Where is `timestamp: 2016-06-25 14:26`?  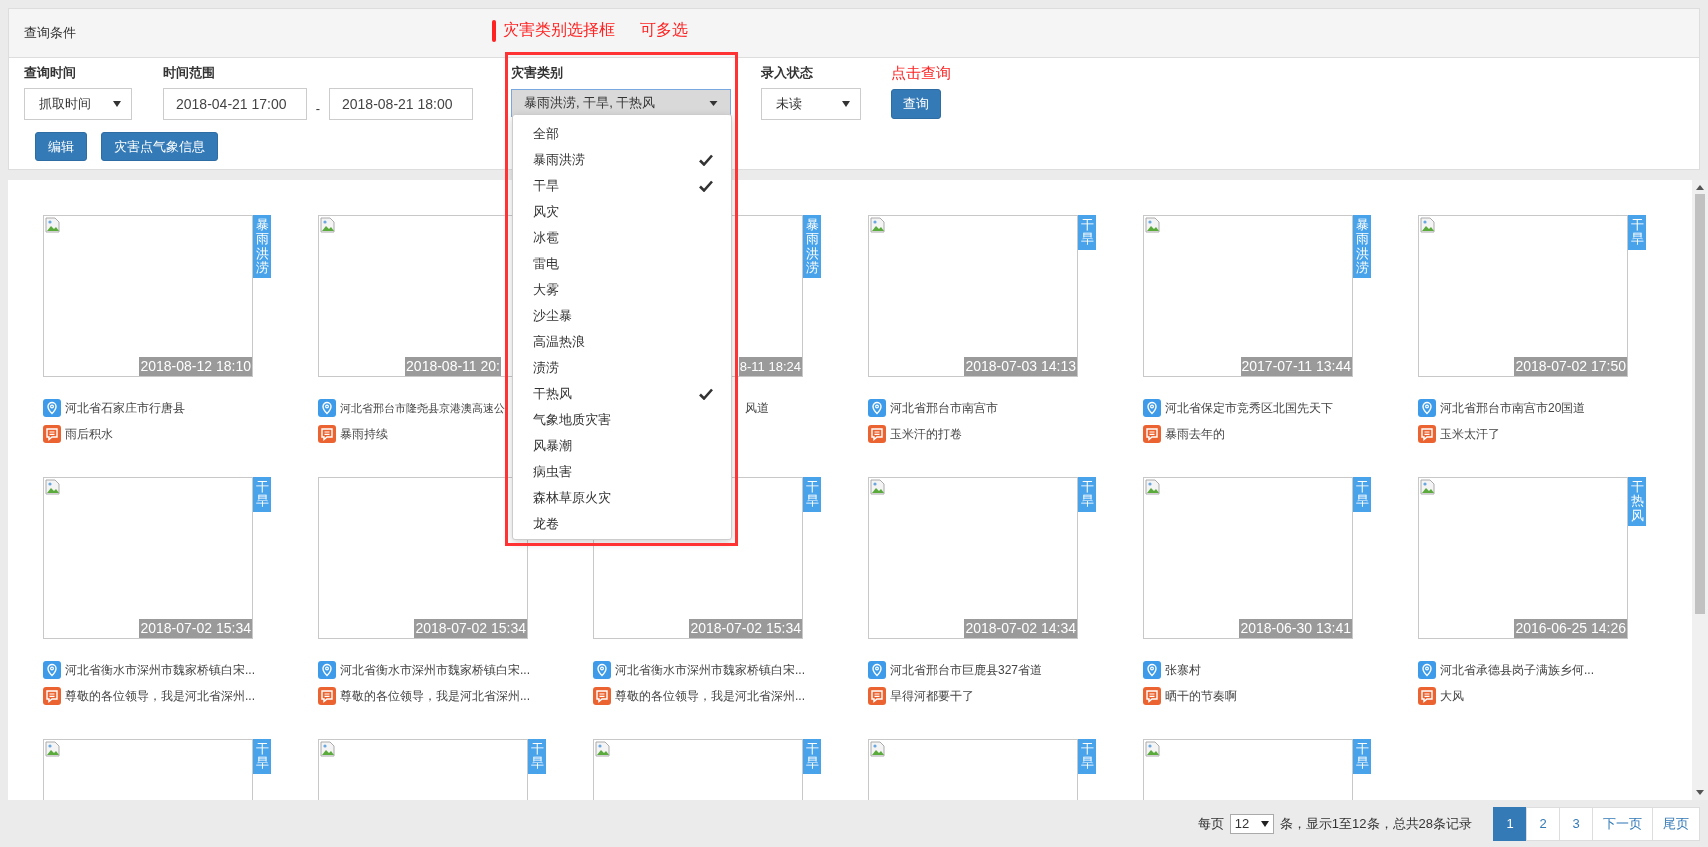
timestamp: 2016-06-25 14:26 is located at coordinates (1570, 628).